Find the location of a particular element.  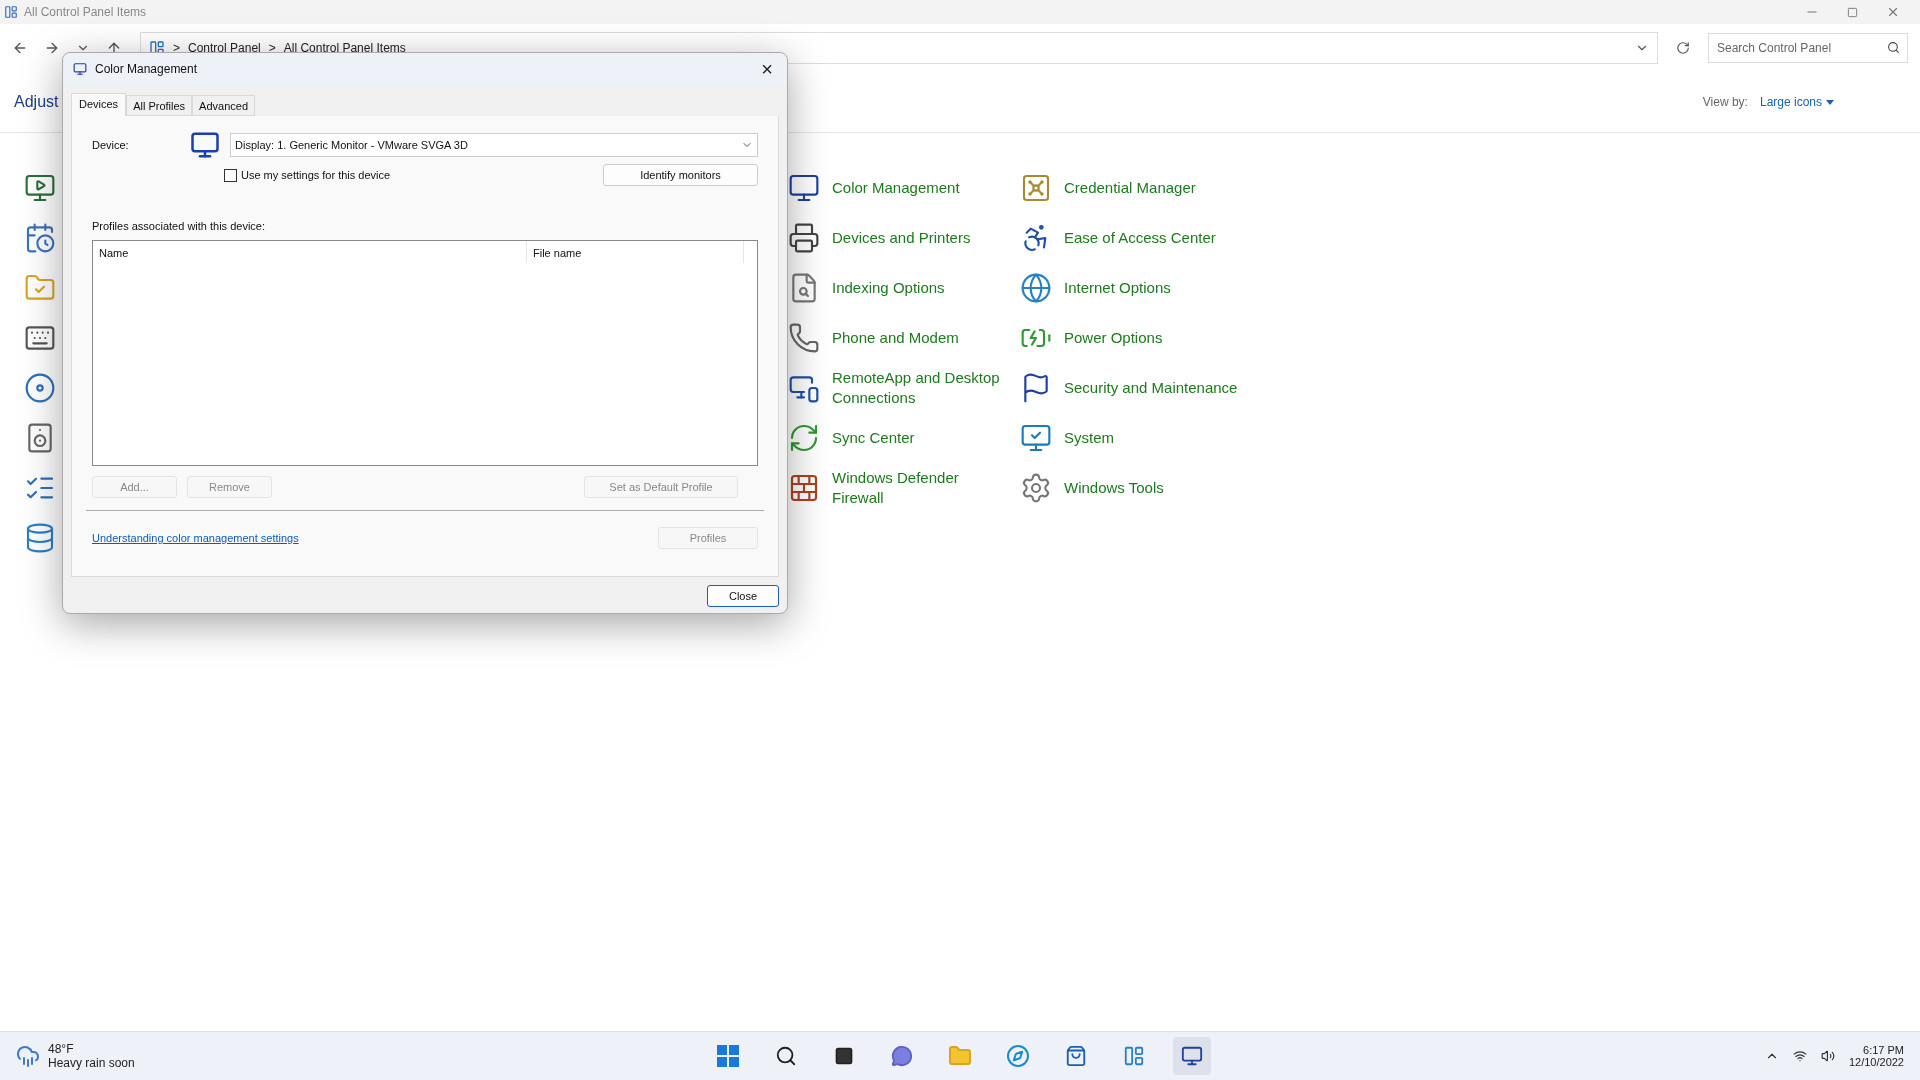

tab: All Profiles is located at coordinates (159, 105).